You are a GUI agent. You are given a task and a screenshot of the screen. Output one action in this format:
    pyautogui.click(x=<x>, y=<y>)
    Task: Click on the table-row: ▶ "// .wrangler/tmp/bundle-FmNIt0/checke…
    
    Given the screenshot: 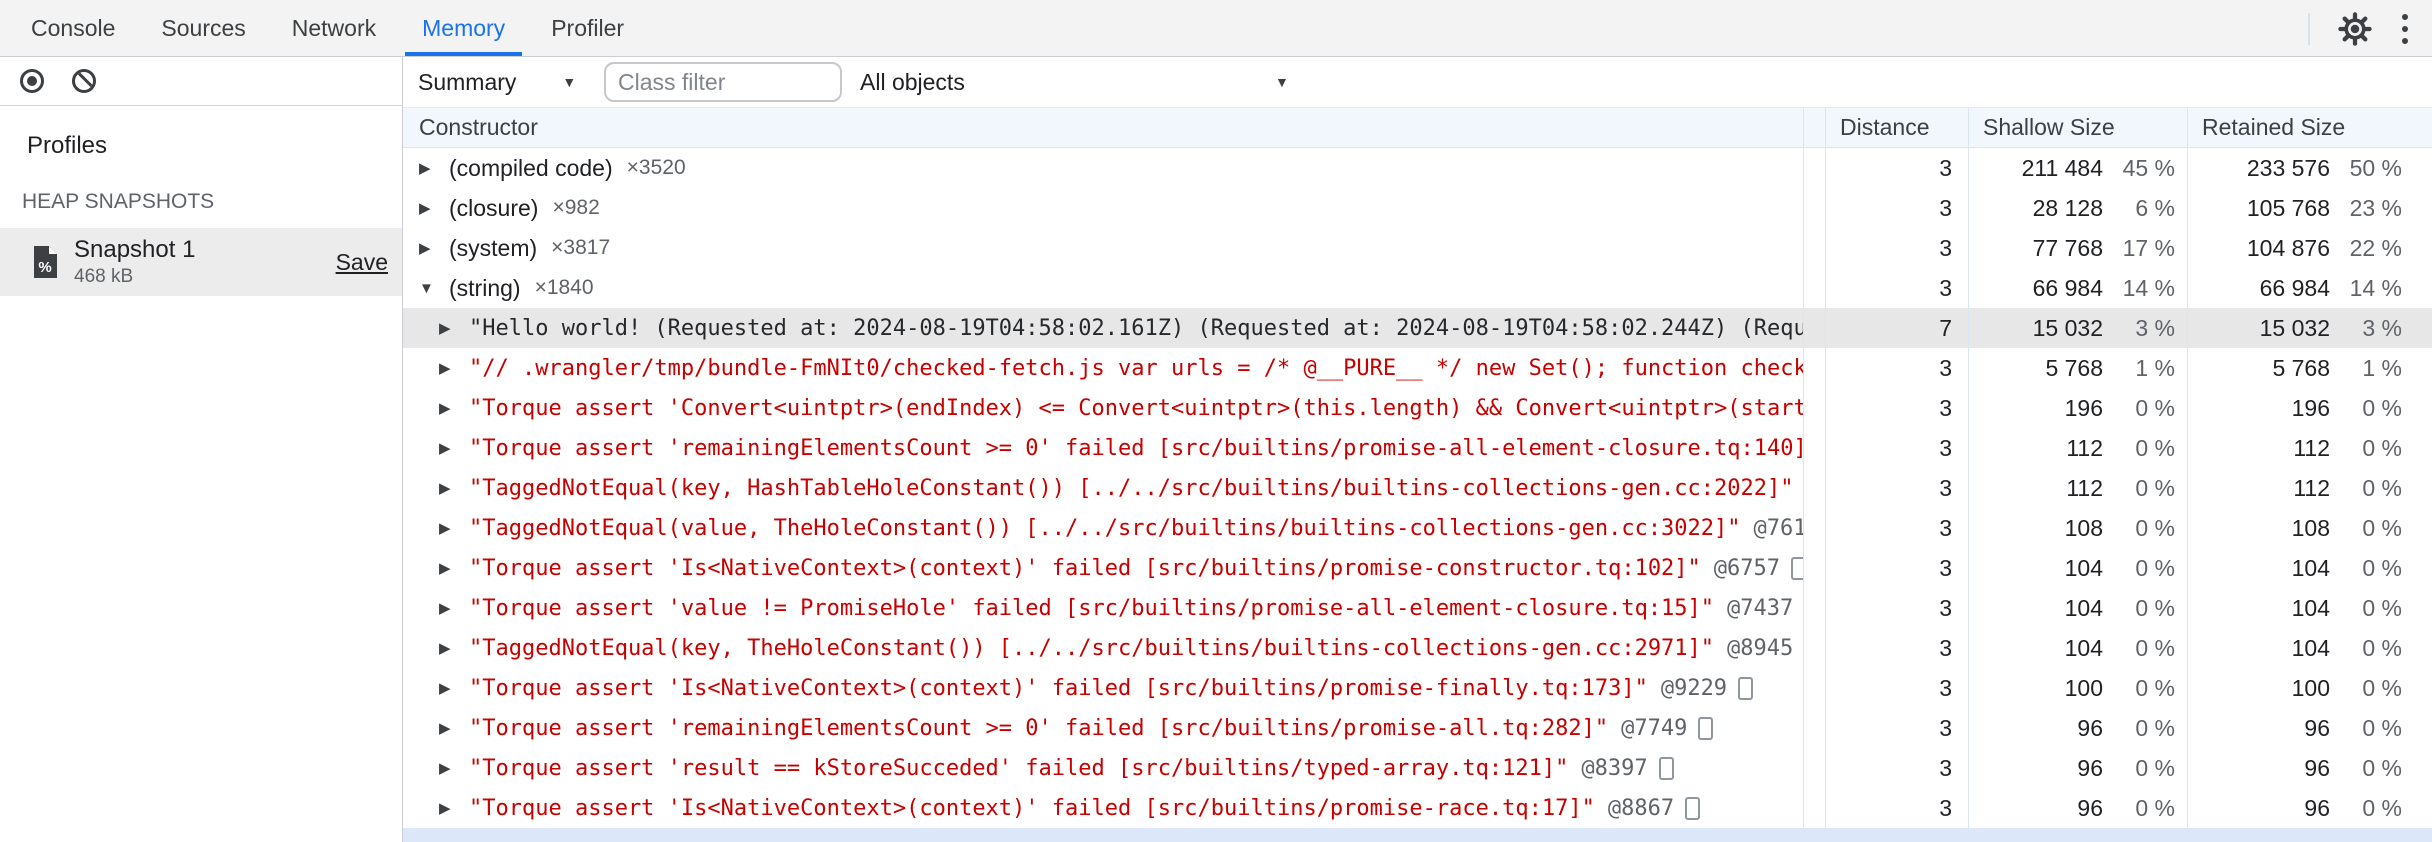 What is the action you would take?
    pyautogui.click(x=1417, y=368)
    